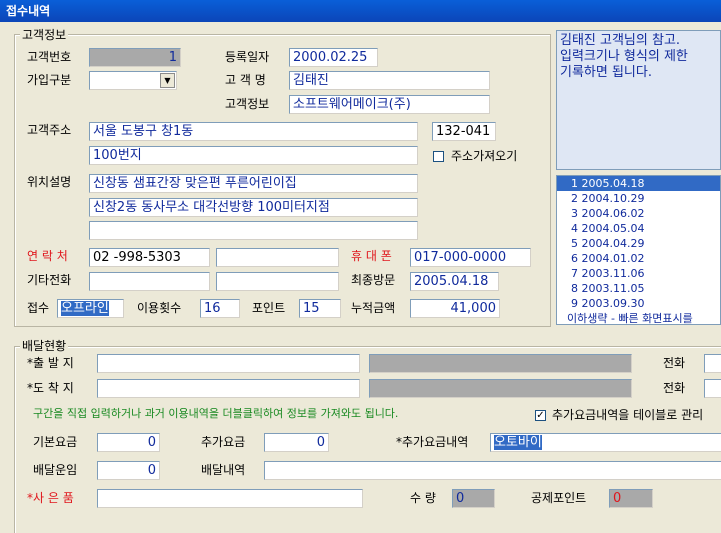 The width and height of the screenshot is (721, 533). Describe the element at coordinates (620, 40) in the screenshot. I see `memo-line: 김태진 고객님의 참고.` at that location.